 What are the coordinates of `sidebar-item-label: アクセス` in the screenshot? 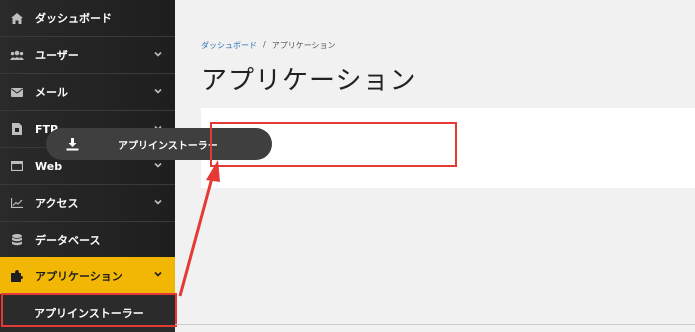 It's located at (57, 203).